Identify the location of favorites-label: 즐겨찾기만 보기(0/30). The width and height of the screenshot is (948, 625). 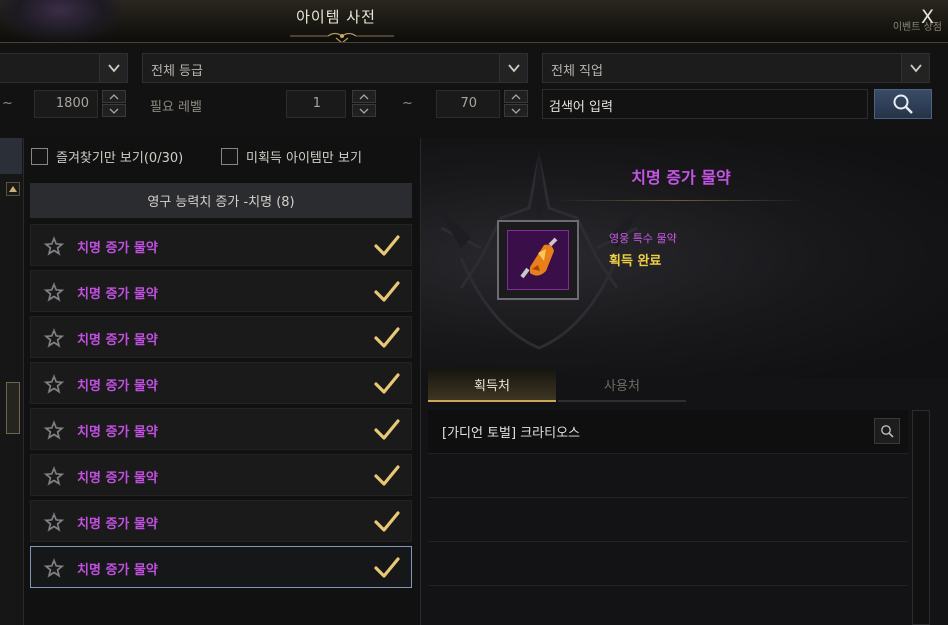
(120, 158).